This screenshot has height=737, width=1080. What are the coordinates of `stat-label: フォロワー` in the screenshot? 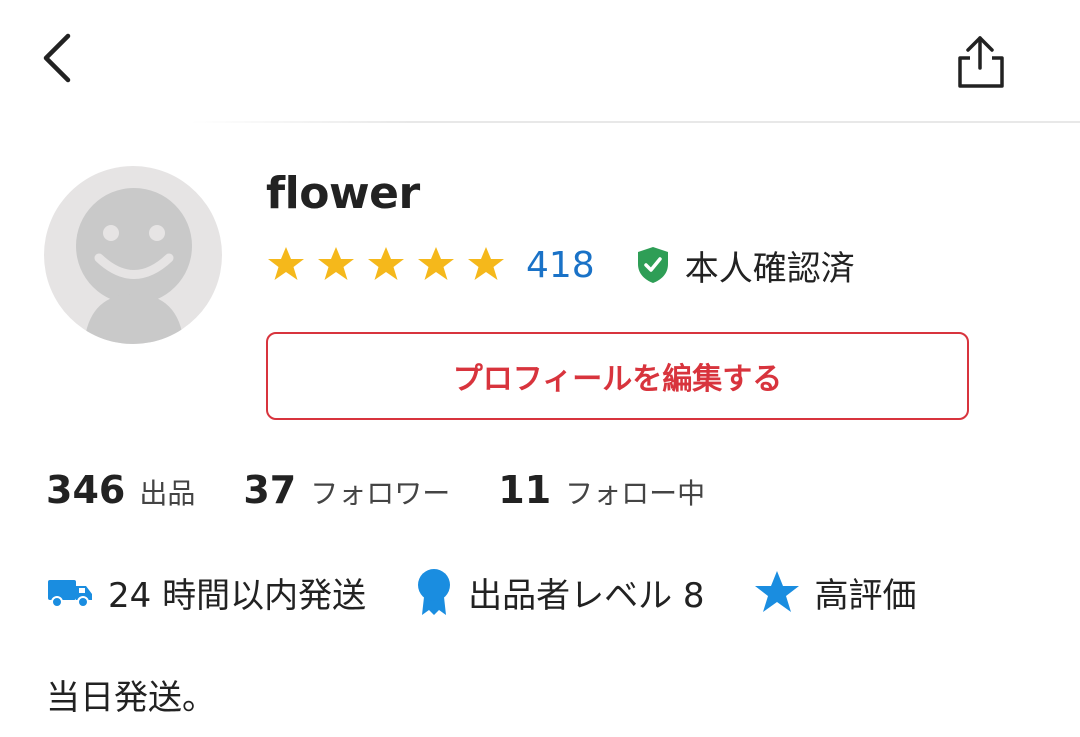 It's located at (380, 493).